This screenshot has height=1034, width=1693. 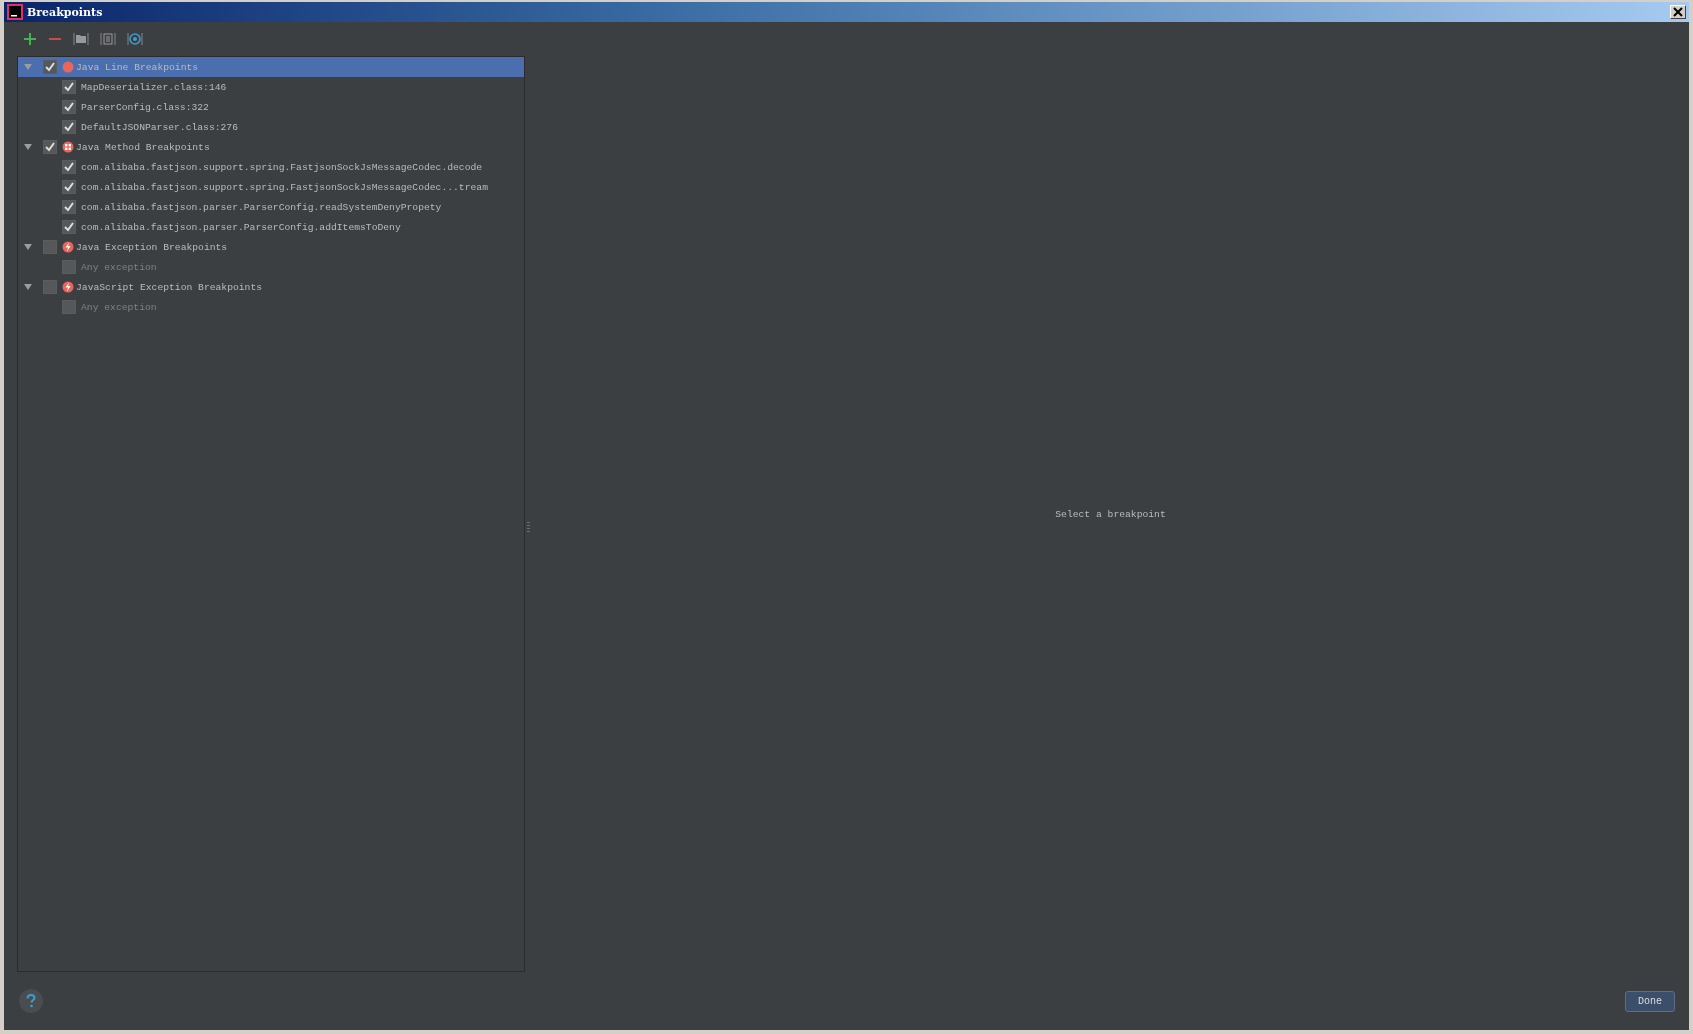 I want to click on group-label: Java Method Breakpoints, so click(x=143, y=147).